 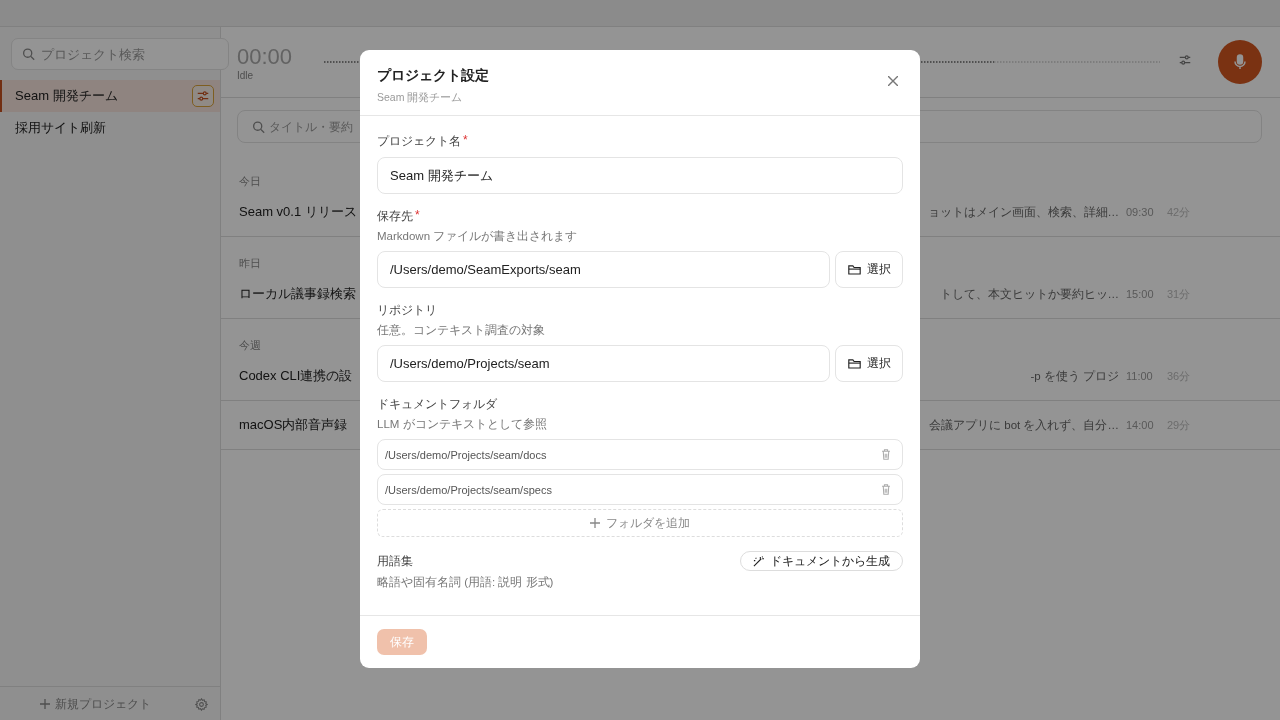 I want to click on folder-path: /Users/demo/Projects/seam/specs, so click(x=468, y=489).